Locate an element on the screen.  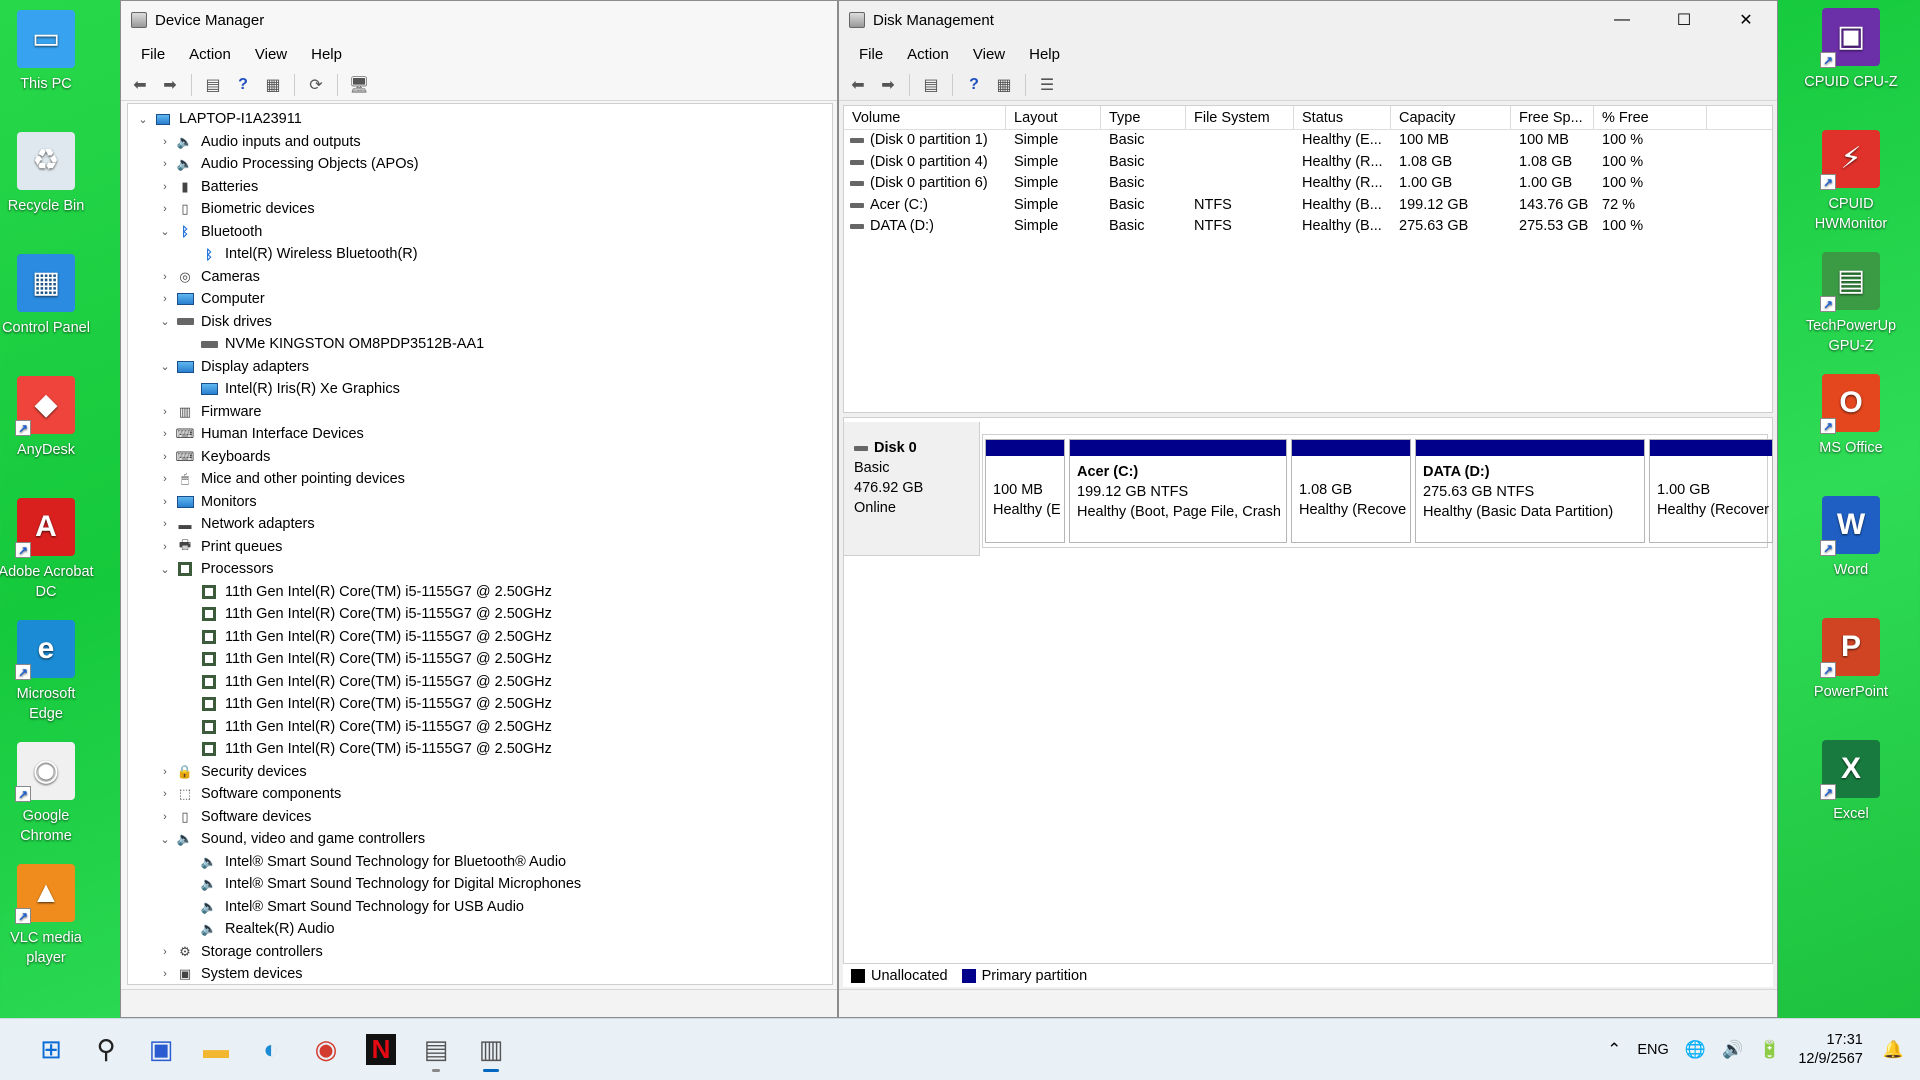
tree-category: › ▯ Biometric devices is located at coordinates (480, 209).